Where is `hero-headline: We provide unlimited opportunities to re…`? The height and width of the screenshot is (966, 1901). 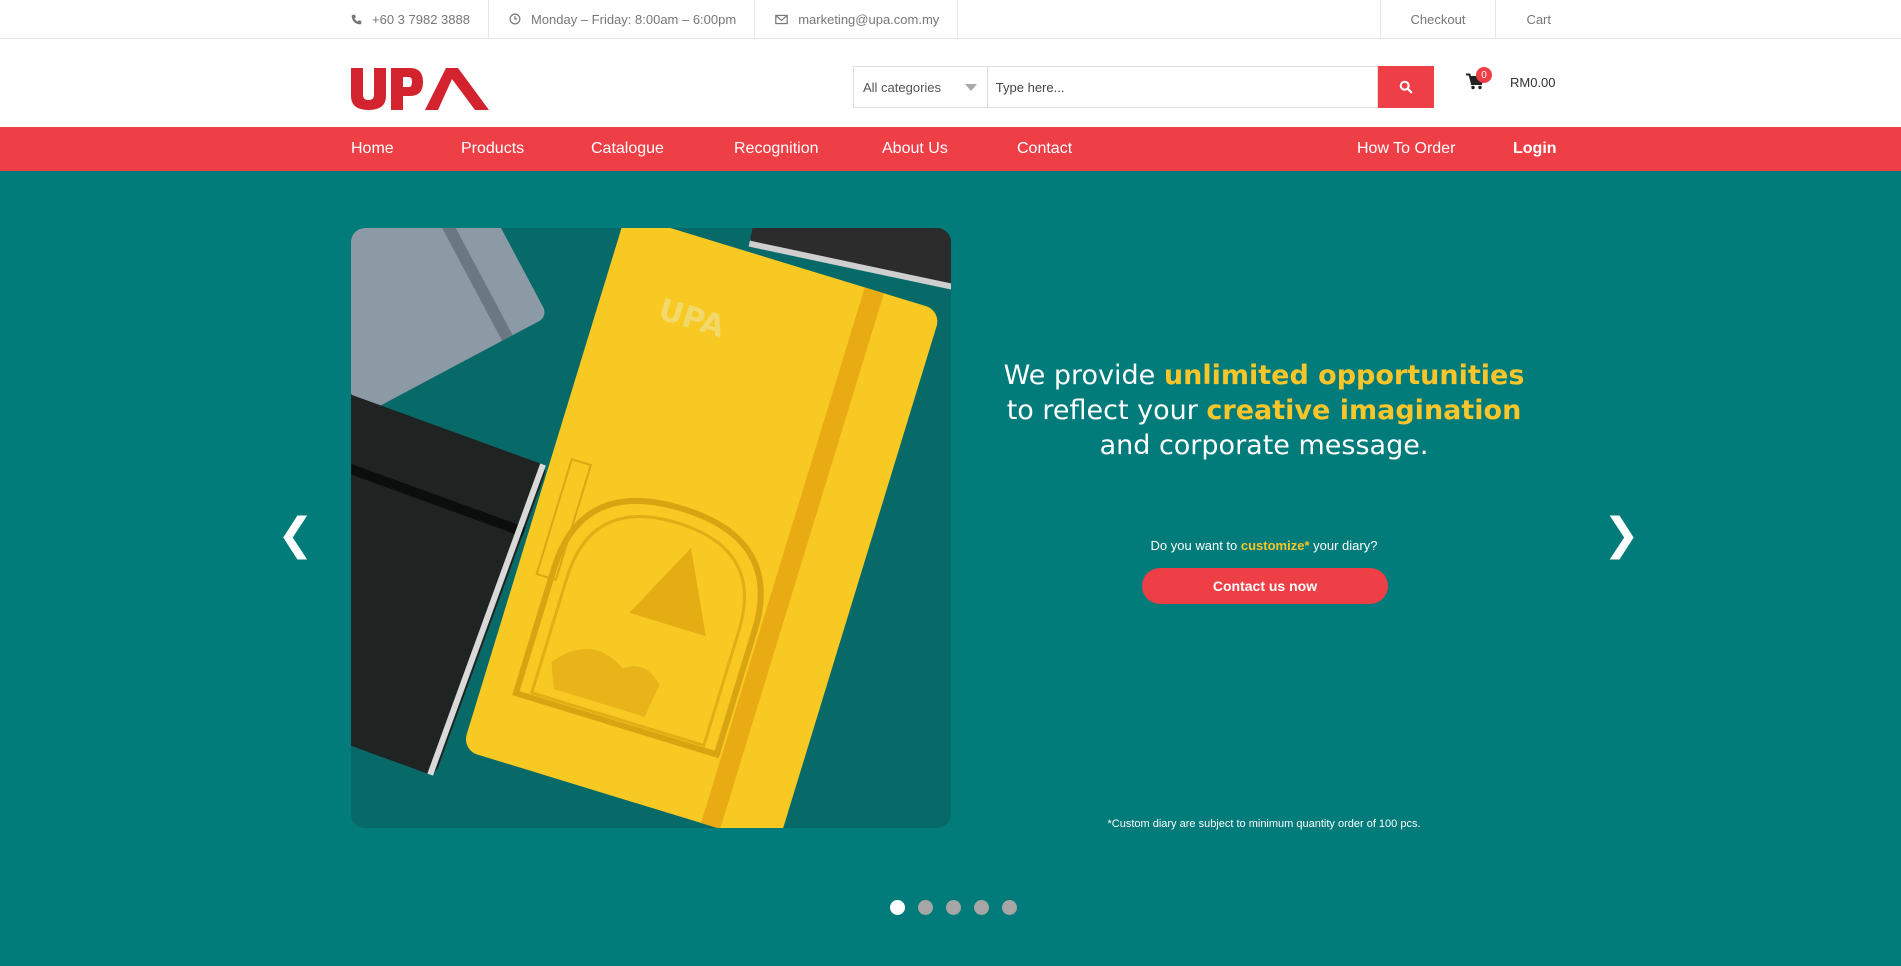
hero-headline: We provide unlimited opportunities to re… is located at coordinates (1264, 410).